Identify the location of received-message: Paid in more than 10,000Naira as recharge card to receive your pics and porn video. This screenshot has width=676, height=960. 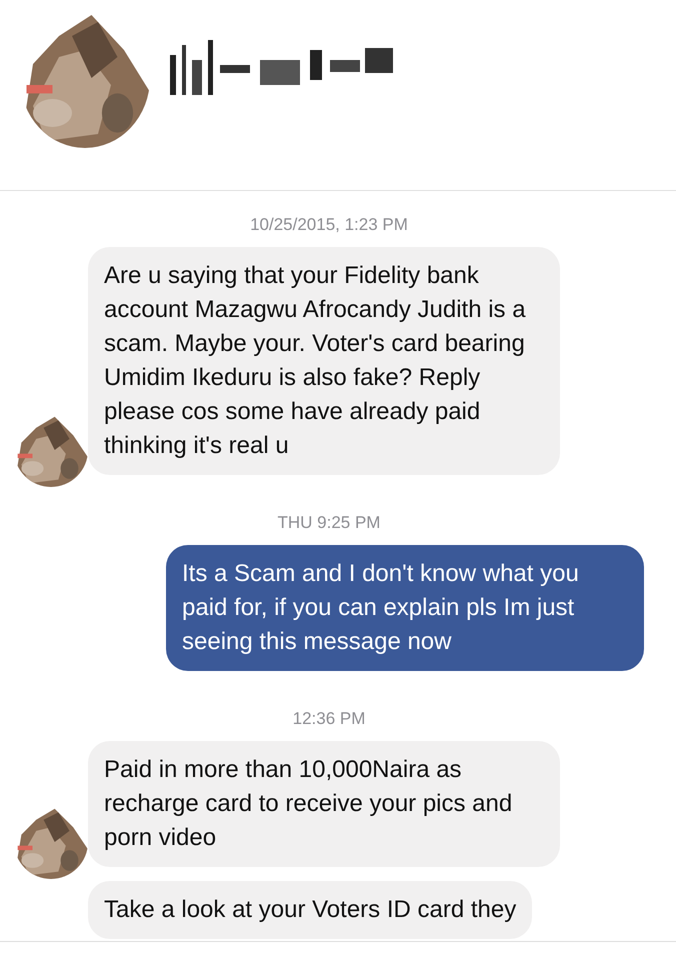
(324, 804).